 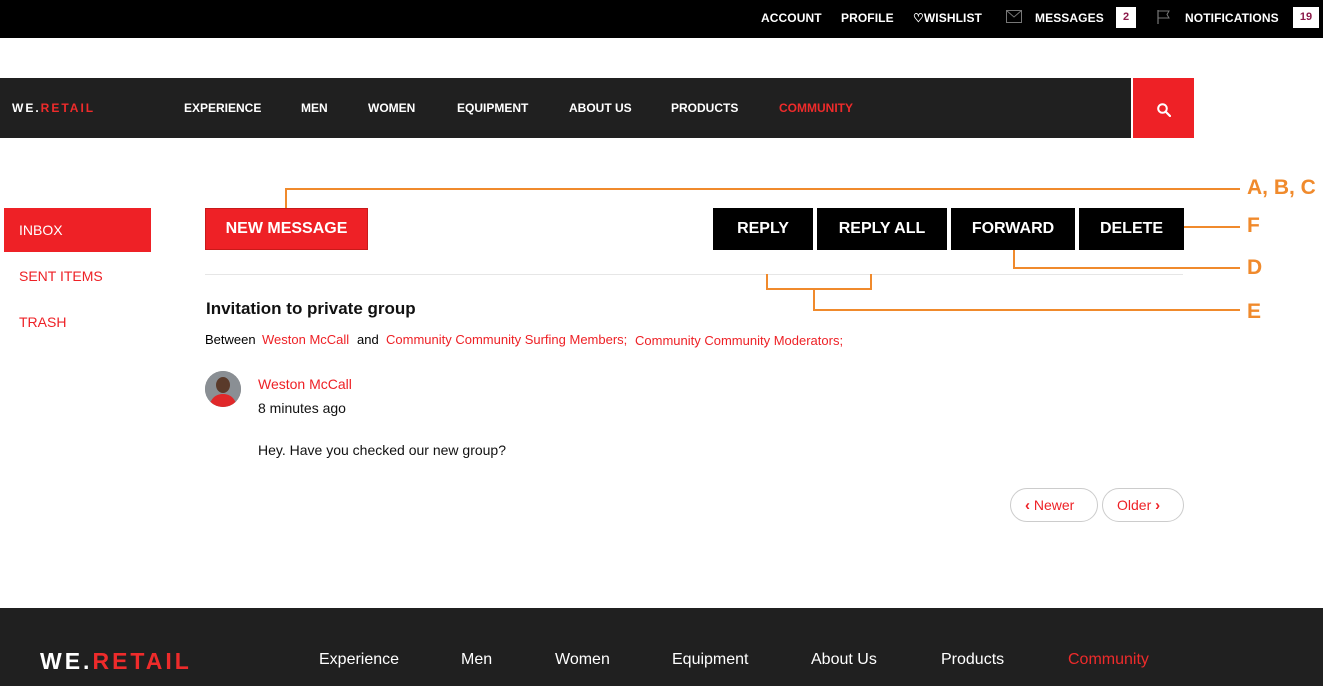 I want to click on search-icon, so click(x=1164, y=110).